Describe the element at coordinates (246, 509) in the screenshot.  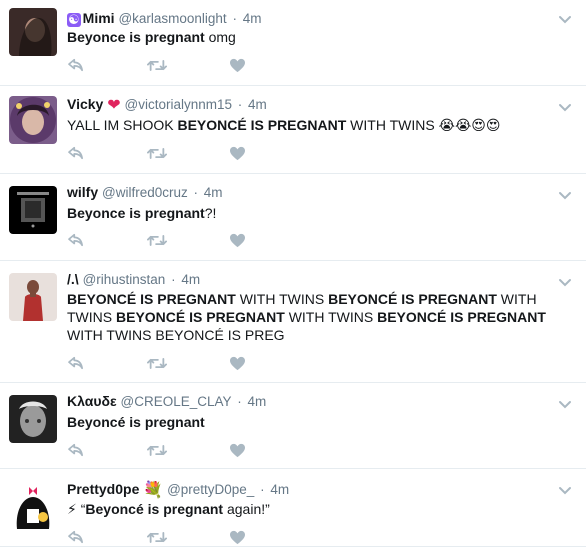
I see `tweet-text-segment: again!”` at that location.